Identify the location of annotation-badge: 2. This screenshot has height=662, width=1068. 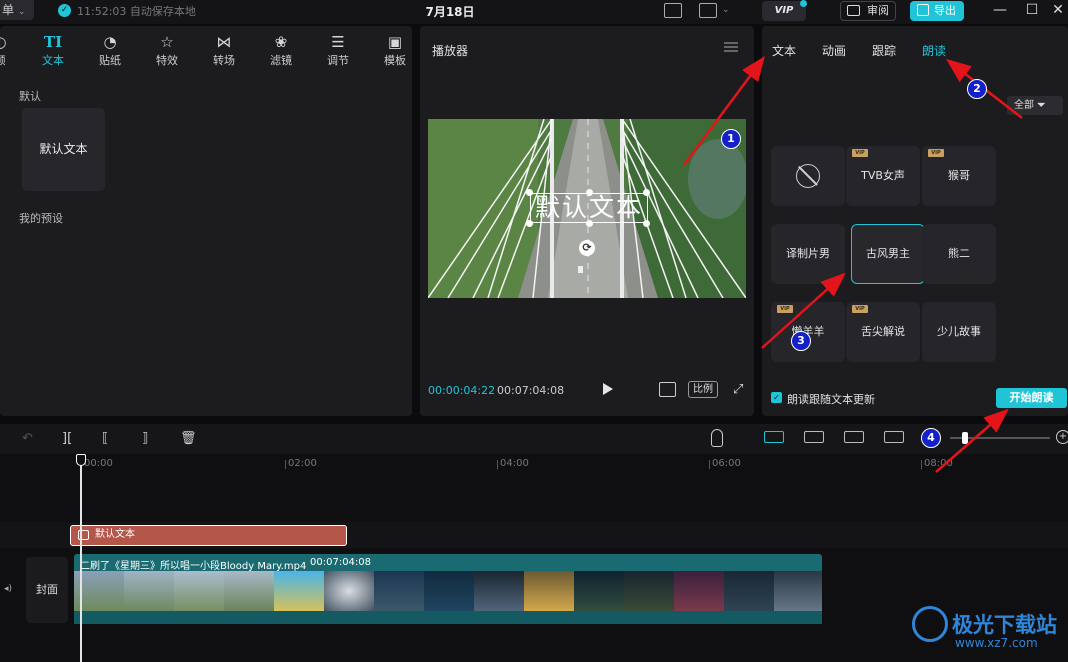
(977, 89).